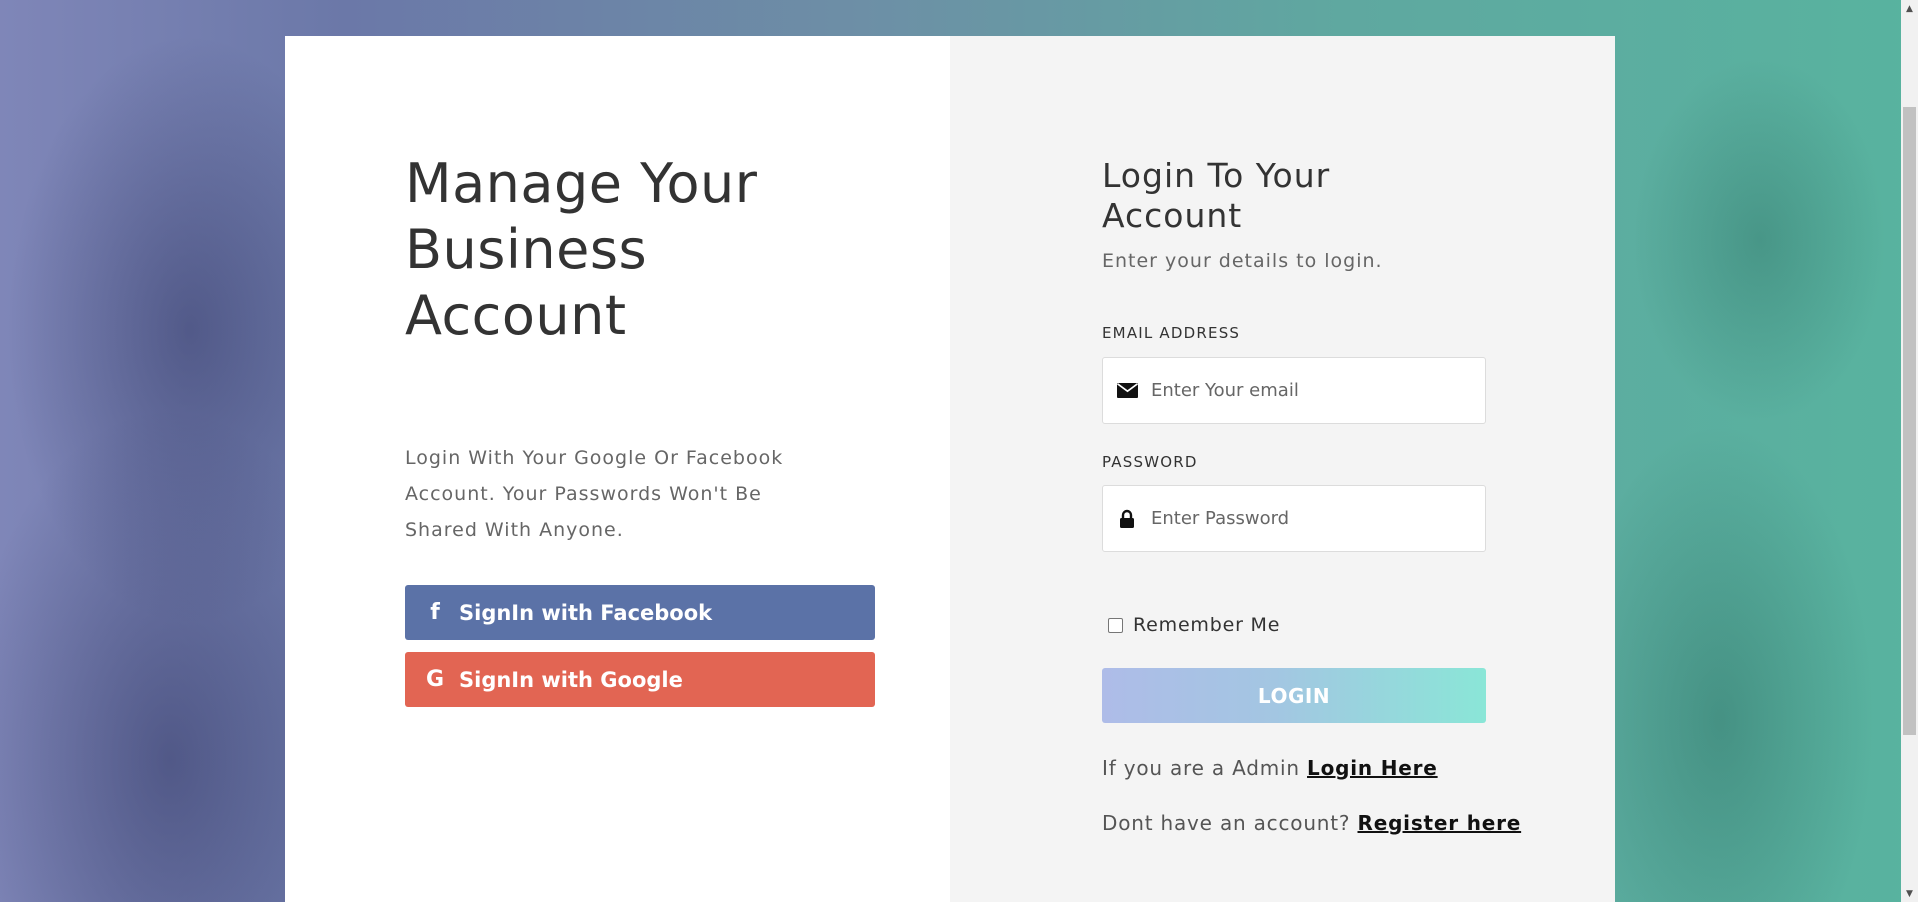  I want to click on signin-google-button: G SignIn with Google, so click(640, 679).